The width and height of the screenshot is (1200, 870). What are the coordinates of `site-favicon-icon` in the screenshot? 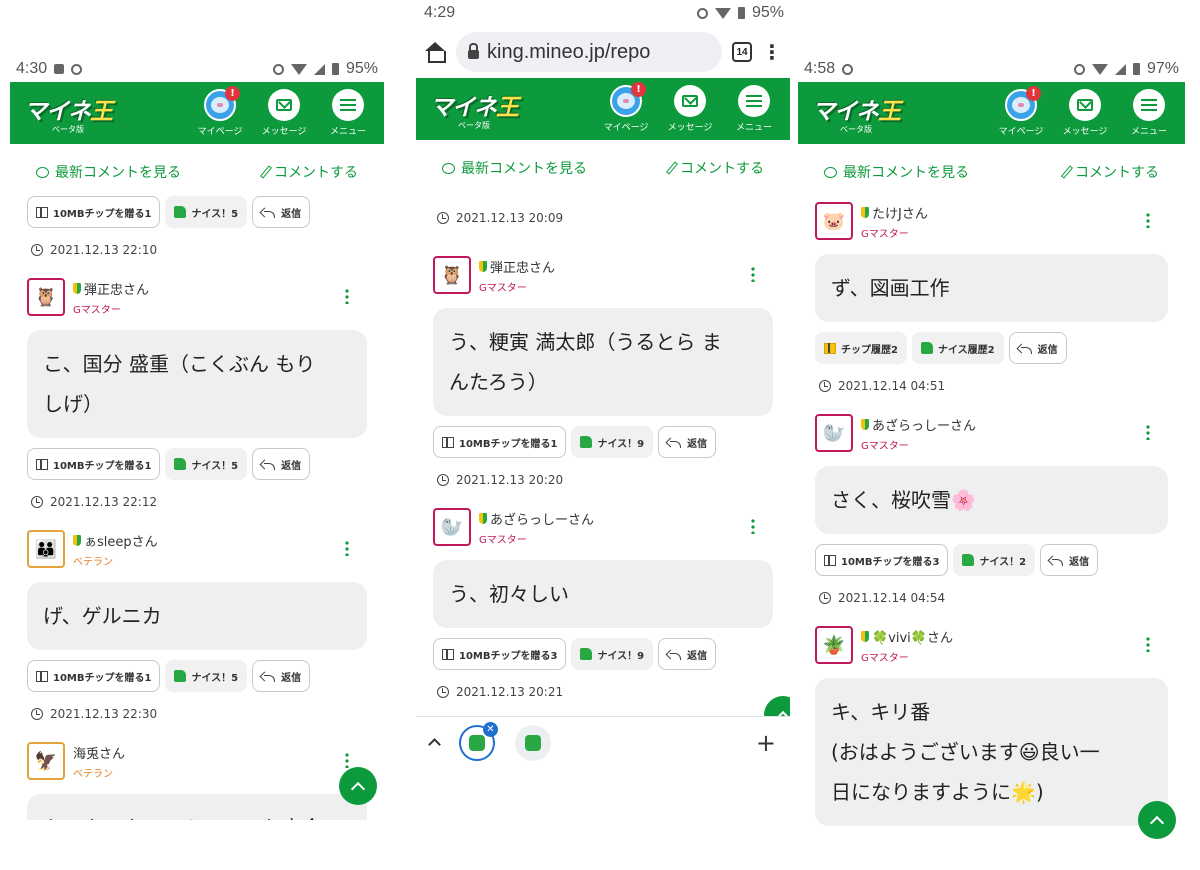 It's located at (477, 742).